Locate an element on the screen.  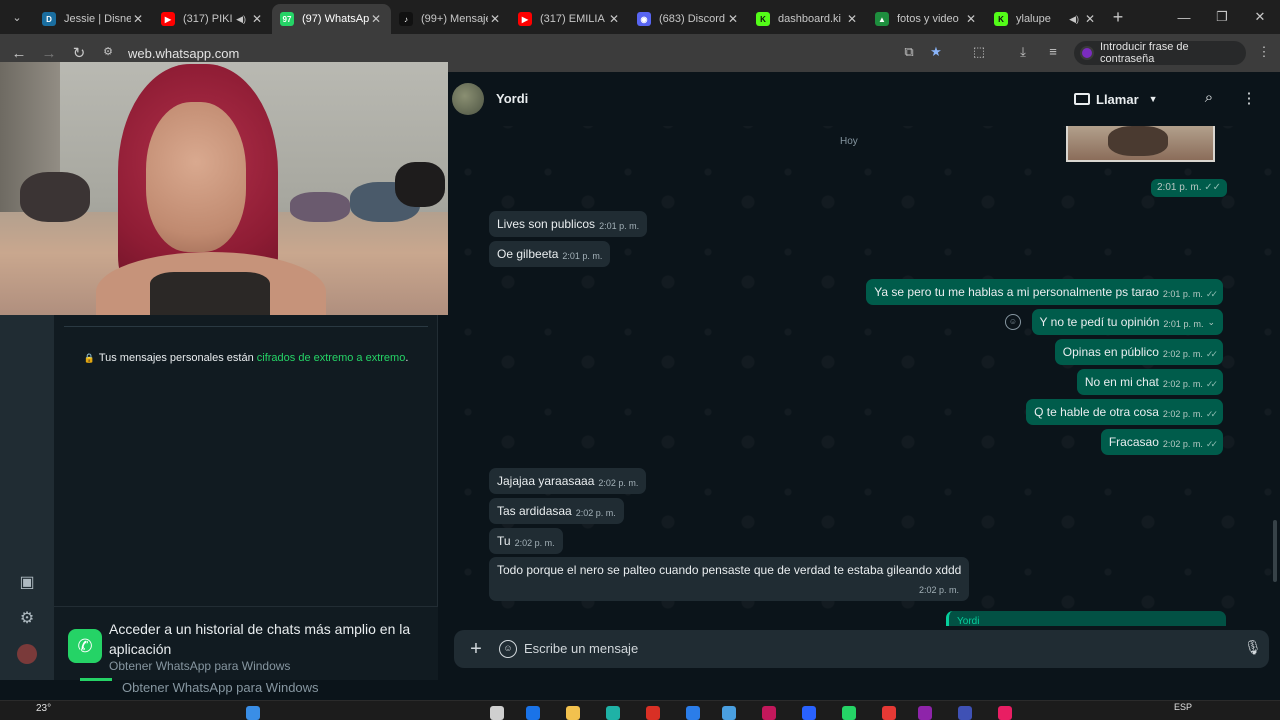
tab-label: dashboard.ki is located at coordinates (809, 19).